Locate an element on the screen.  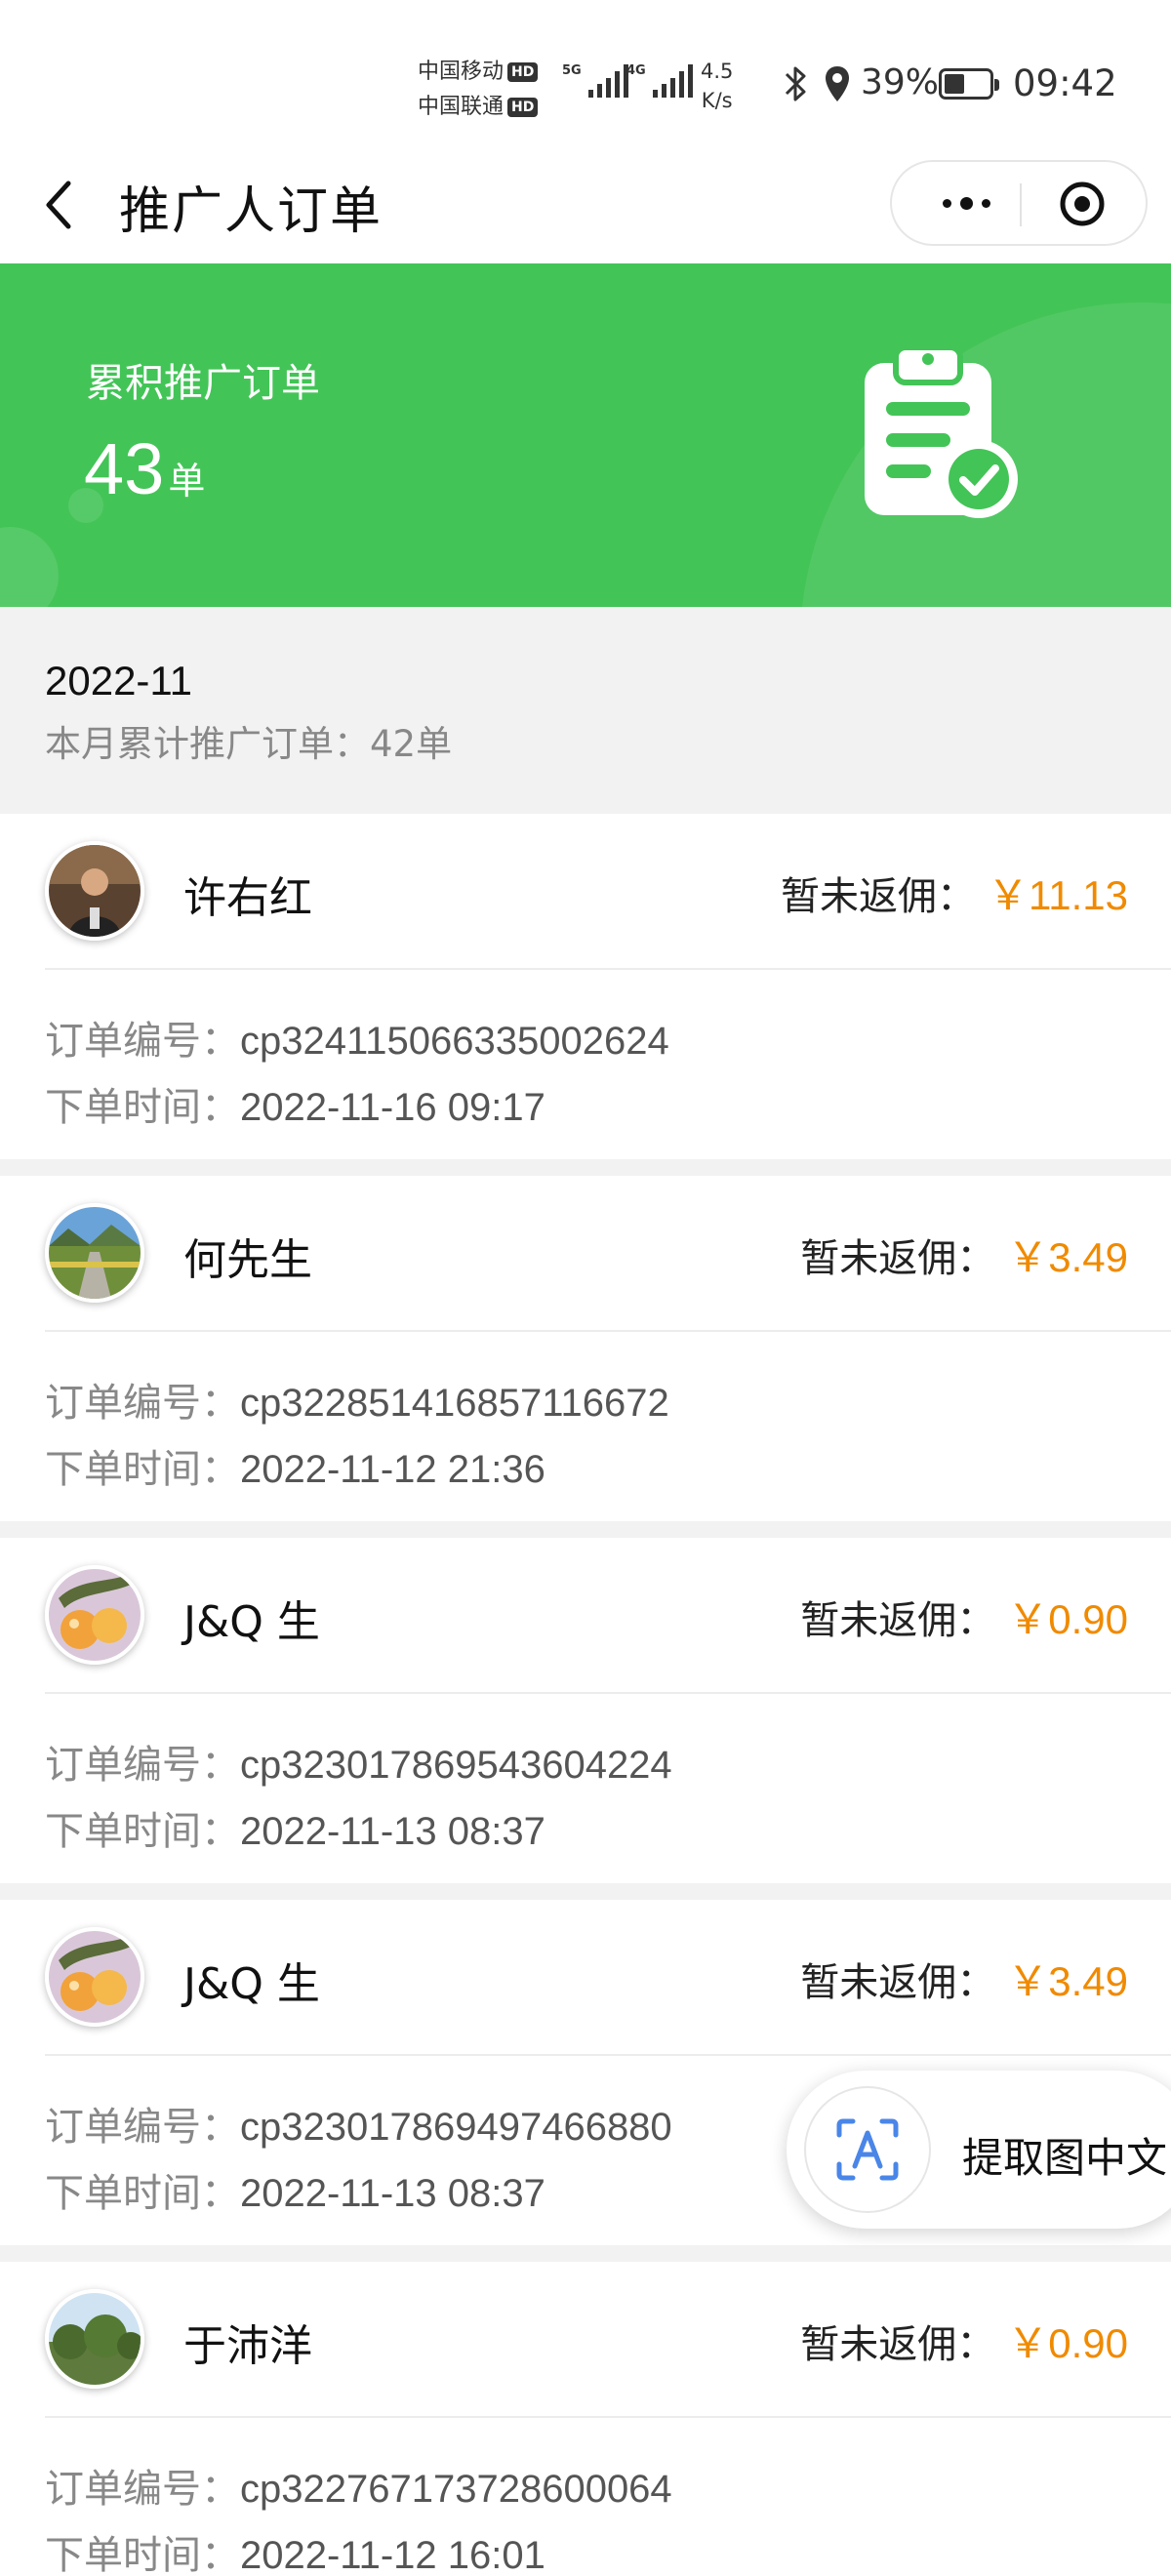
back-arrow-icon is located at coordinates (58, 205).